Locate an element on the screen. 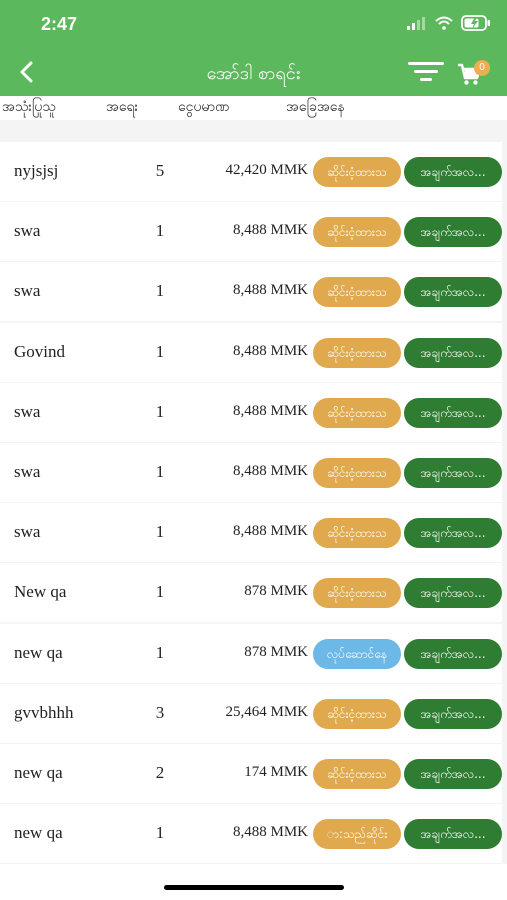  filter-button is located at coordinates (426, 72).